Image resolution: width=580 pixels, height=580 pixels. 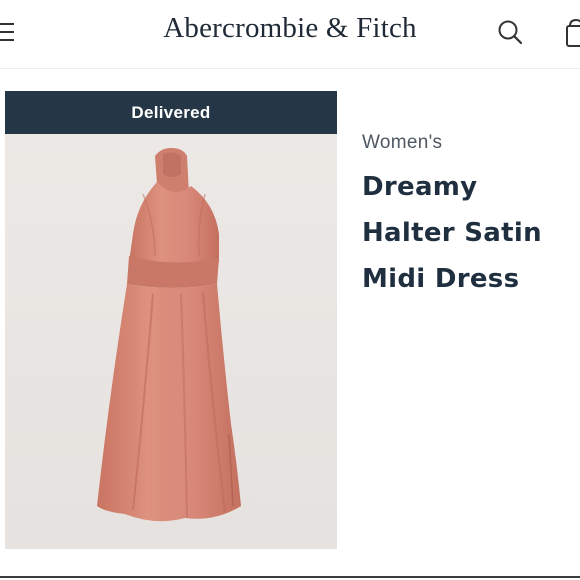 What do you see at coordinates (441, 279) in the screenshot?
I see `product-title-line: Midi Dress` at bounding box center [441, 279].